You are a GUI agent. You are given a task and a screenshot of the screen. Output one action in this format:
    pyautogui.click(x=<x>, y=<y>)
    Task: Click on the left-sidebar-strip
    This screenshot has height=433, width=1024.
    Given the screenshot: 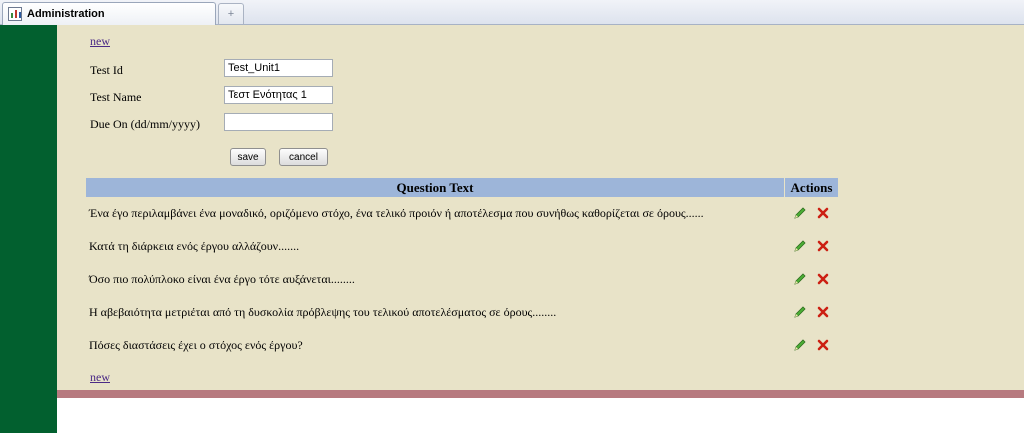 What is the action you would take?
    pyautogui.click(x=28, y=229)
    